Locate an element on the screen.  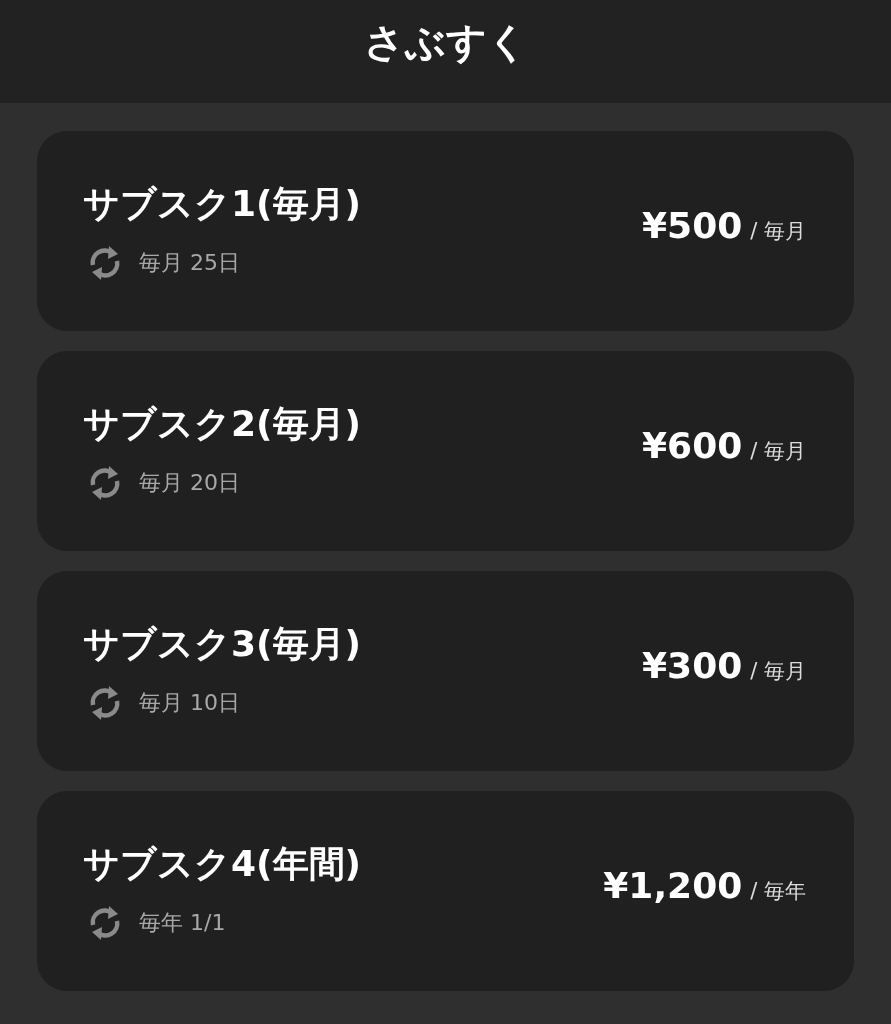
billing-period: / 毎年 is located at coordinates (778, 891).